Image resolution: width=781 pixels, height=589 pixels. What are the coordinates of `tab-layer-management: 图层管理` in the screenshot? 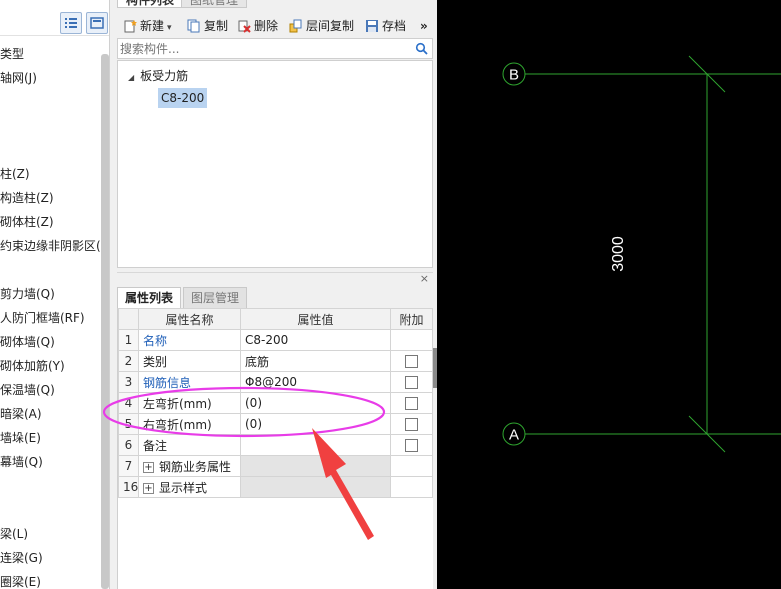 It's located at (215, 297).